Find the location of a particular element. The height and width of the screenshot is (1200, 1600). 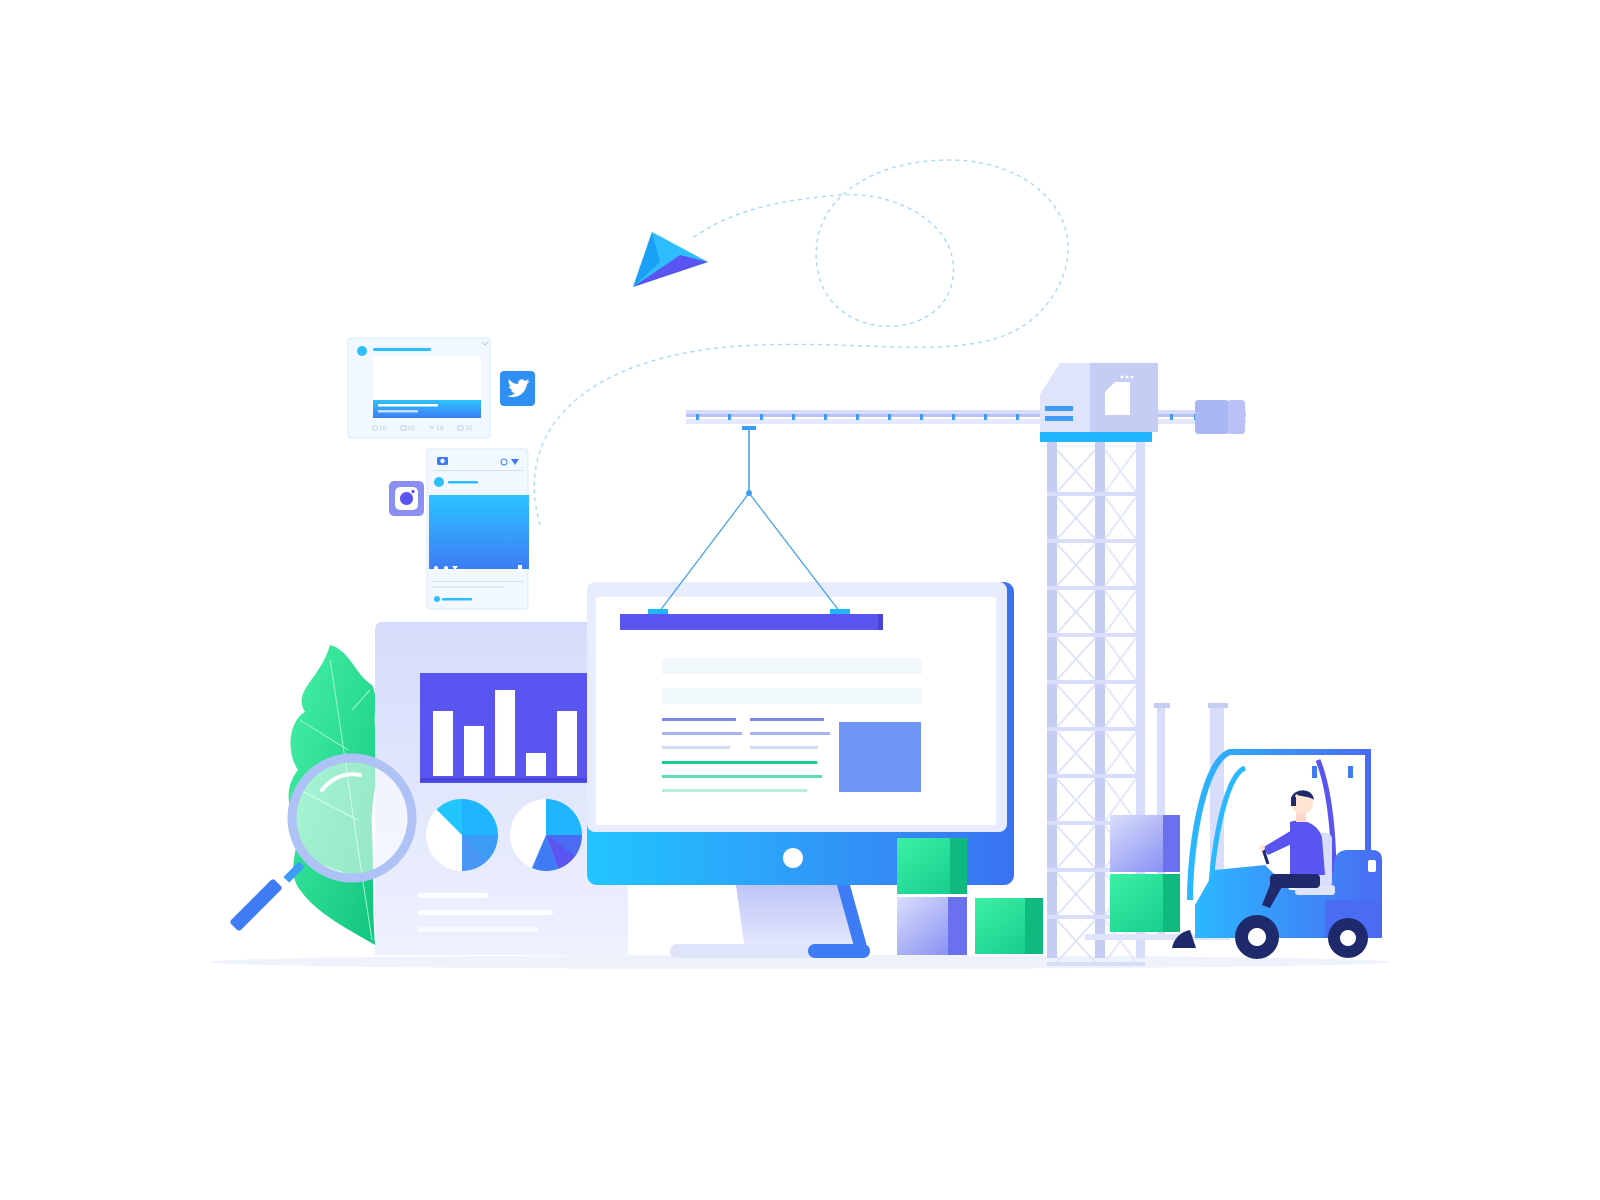

instagram-post-card is located at coordinates (477, 529).